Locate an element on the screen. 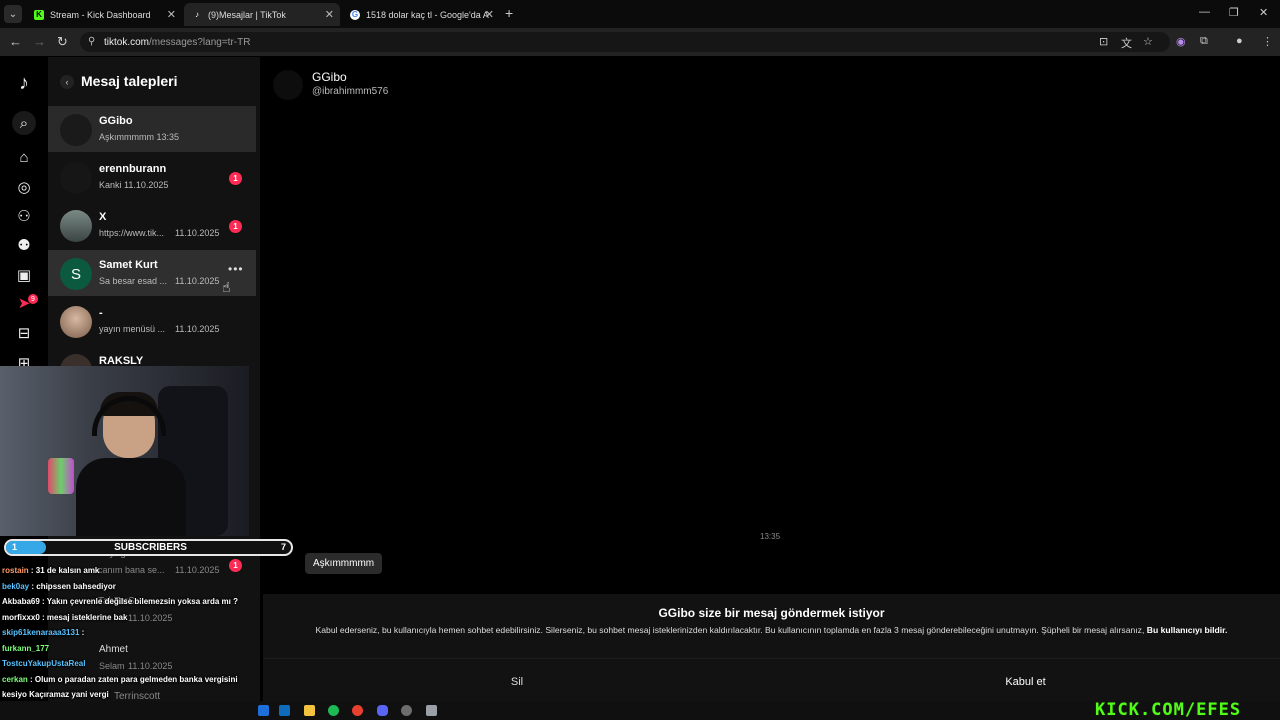 The image size is (1280, 720). url-path: /messages?lang=tr-TR is located at coordinates (200, 42).